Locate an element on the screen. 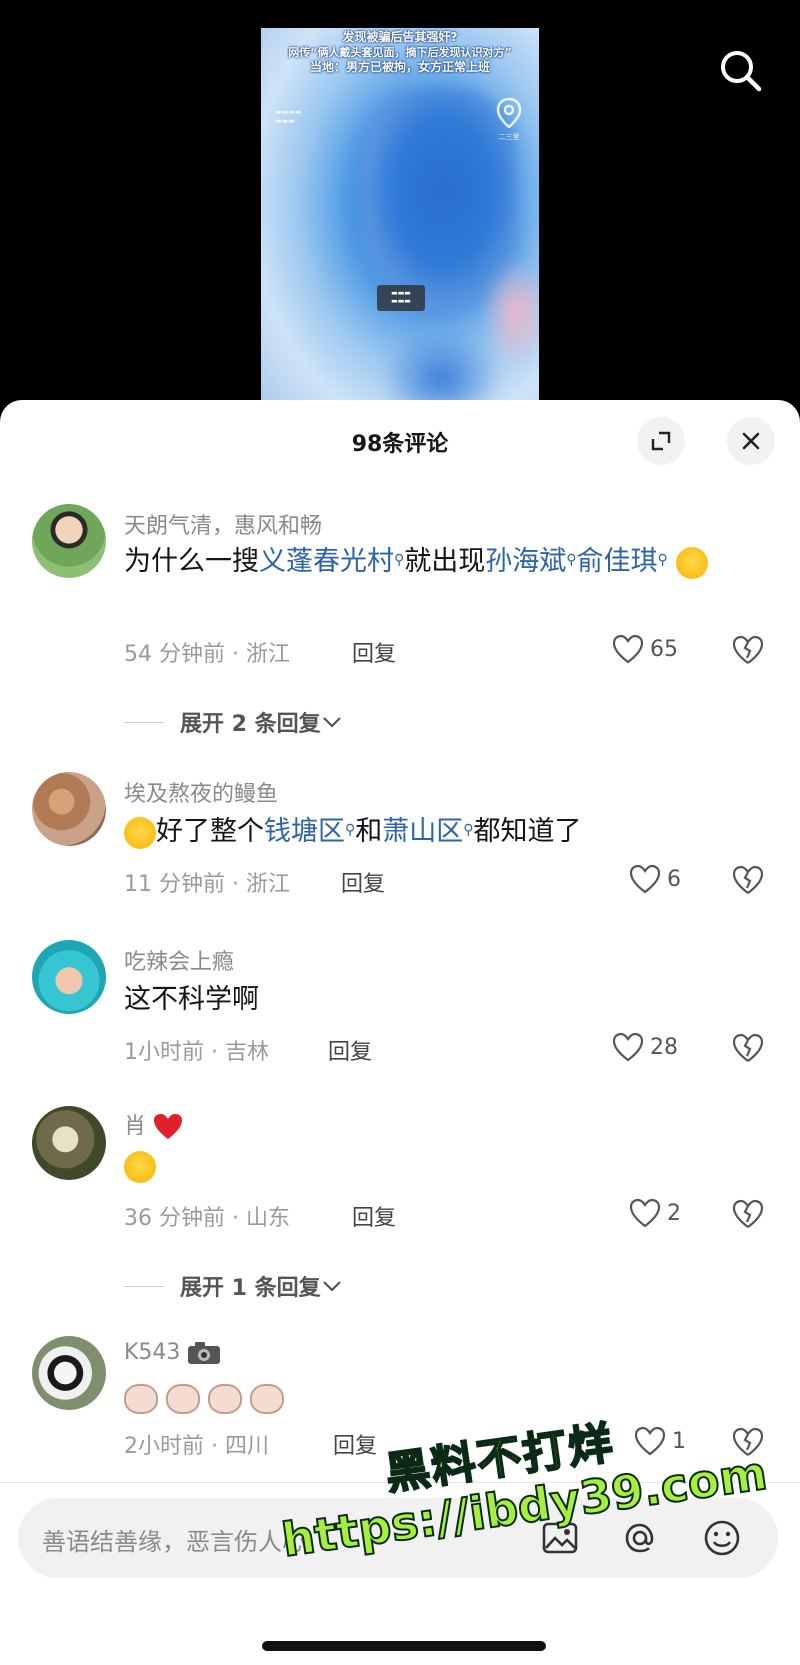  comment-time-location: 11 分钟前 · 浙江 is located at coordinates (207, 884).